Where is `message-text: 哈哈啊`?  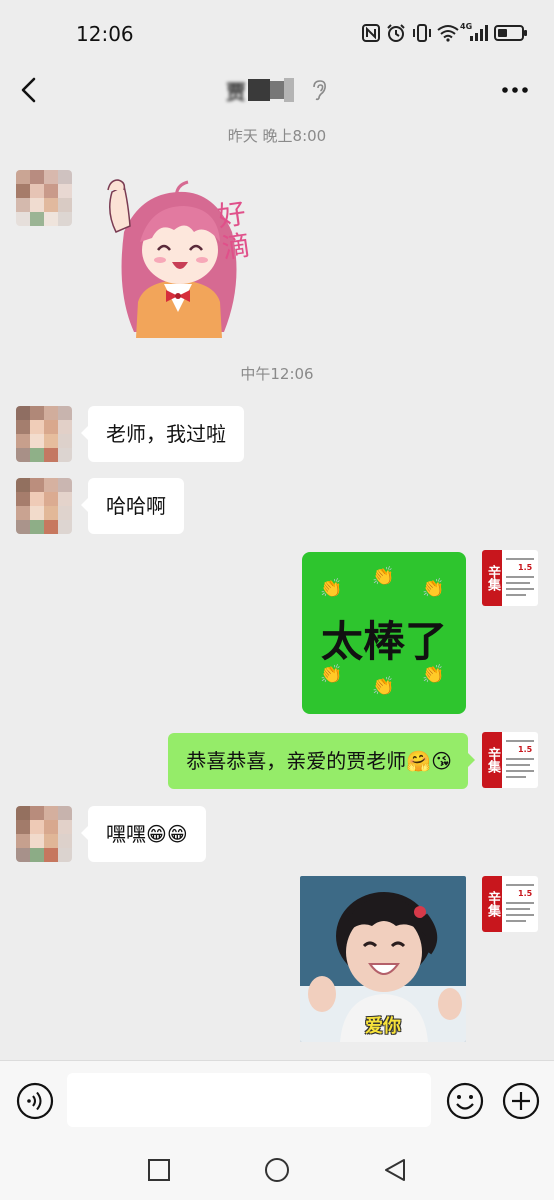
message-text: 哈哈啊 is located at coordinates (136, 506).